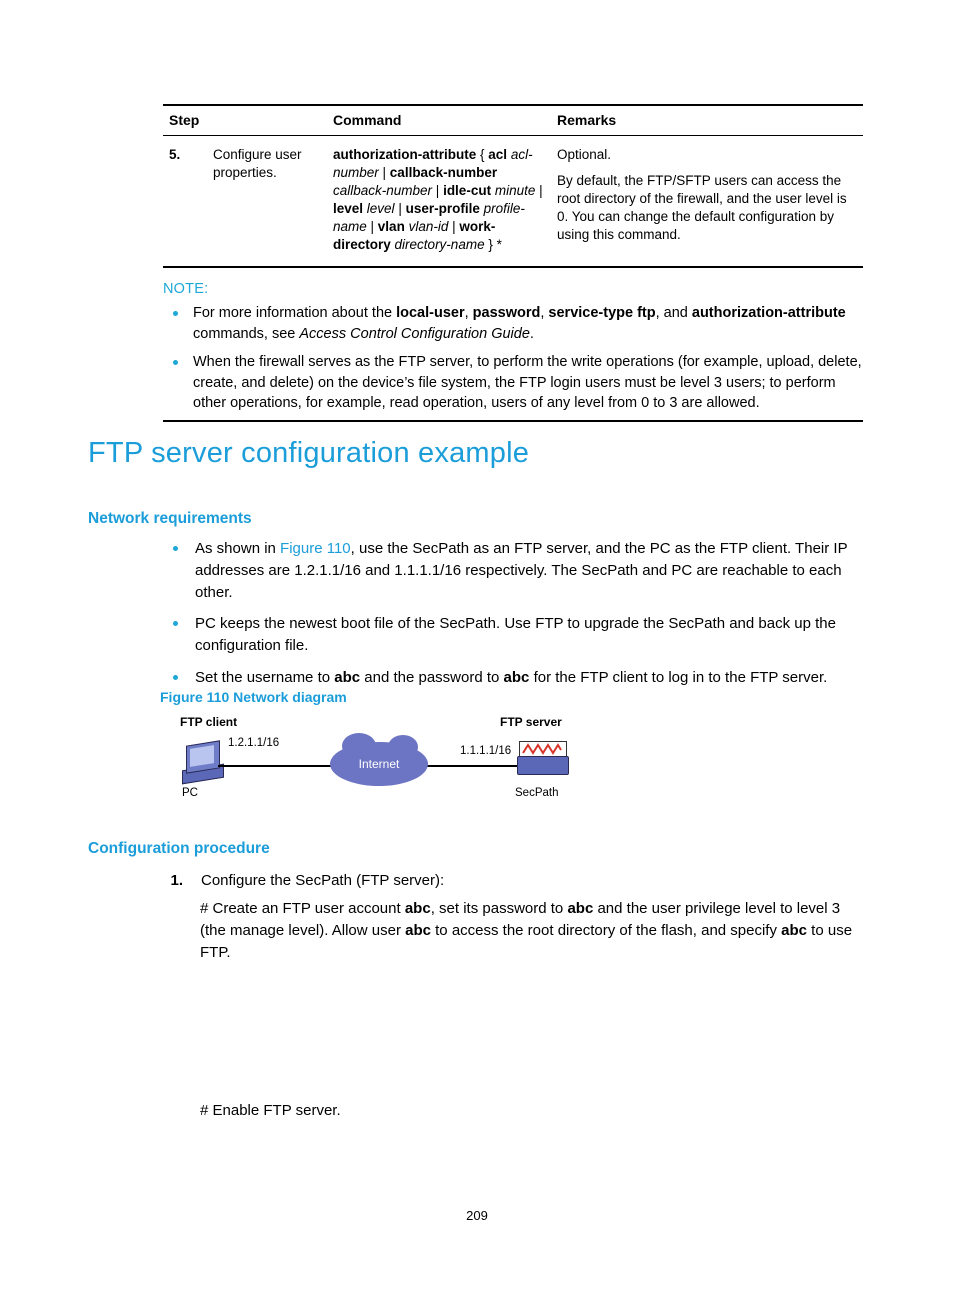 The width and height of the screenshot is (954, 1296). Describe the element at coordinates (542, 749) in the screenshot. I see `zigzag-icon` at that location.